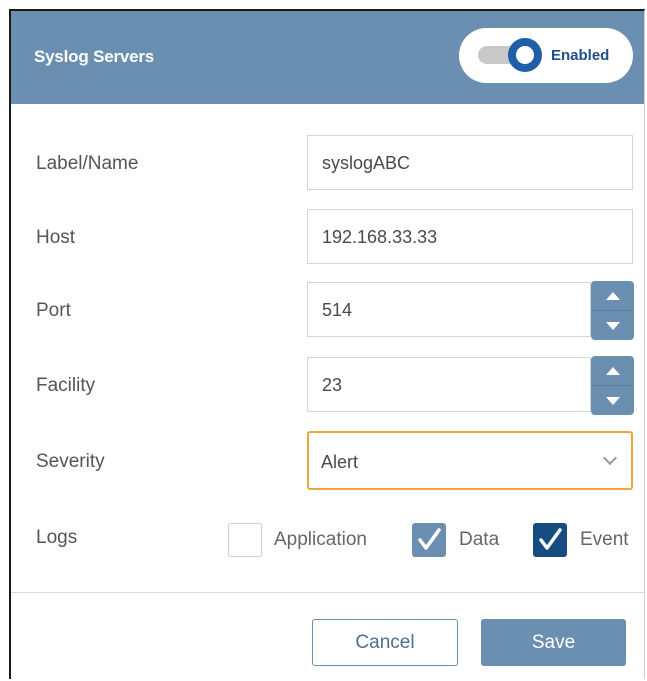 The image size is (647, 681). I want to click on host-input: 192.168.33.33, so click(470, 236).